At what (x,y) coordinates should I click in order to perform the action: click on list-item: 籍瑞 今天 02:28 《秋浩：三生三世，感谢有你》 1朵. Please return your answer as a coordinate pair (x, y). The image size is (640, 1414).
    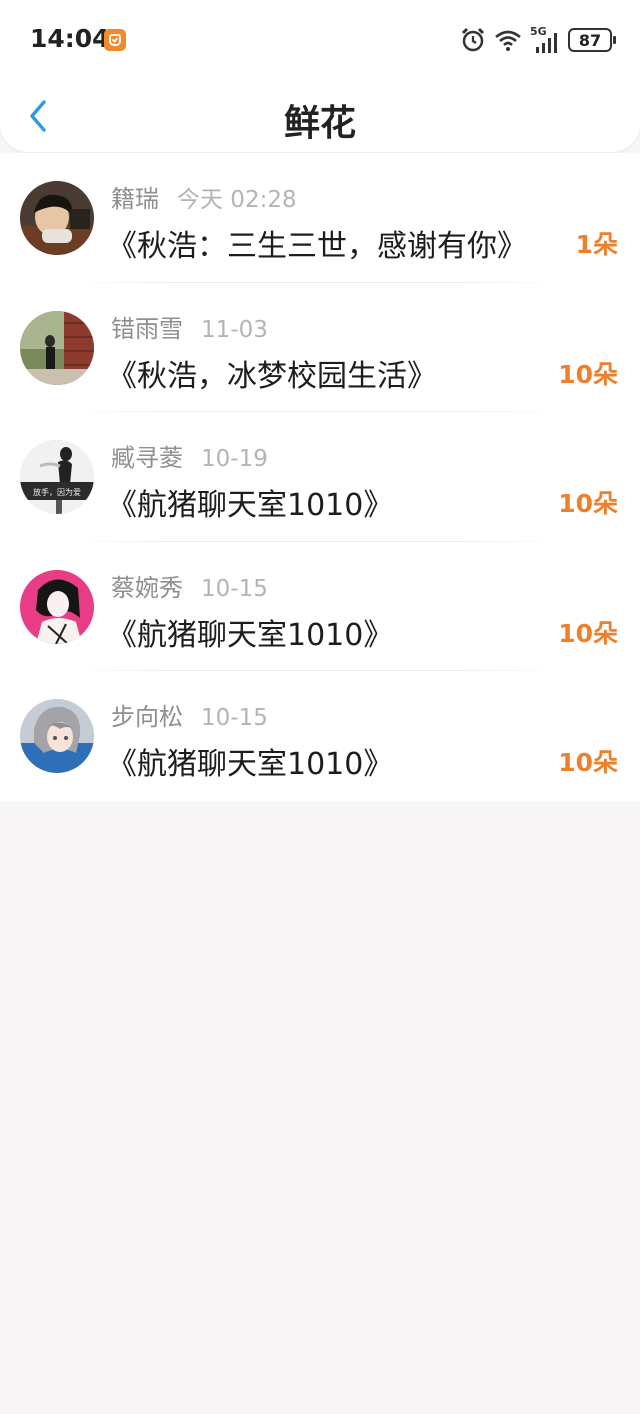
    Looking at the image, I should click on (320, 218).